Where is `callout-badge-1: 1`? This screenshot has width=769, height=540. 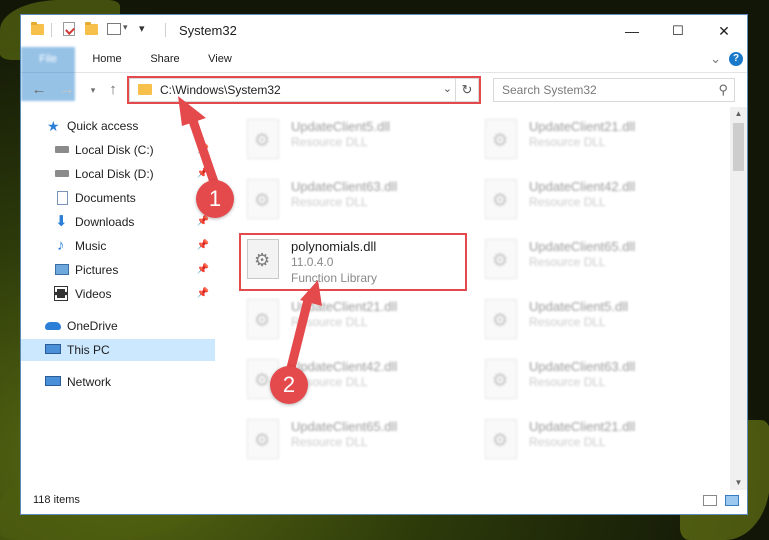 callout-badge-1: 1 is located at coordinates (215, 199).